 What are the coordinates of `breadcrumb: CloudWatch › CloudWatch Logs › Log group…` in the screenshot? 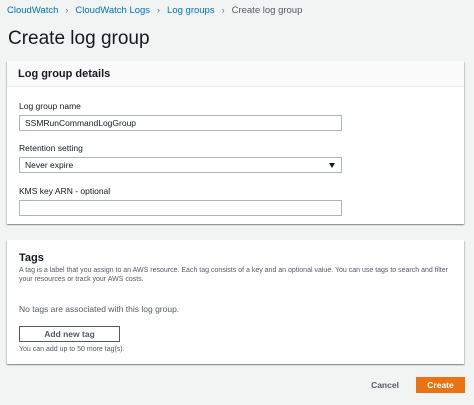 It's located at (154, 10).